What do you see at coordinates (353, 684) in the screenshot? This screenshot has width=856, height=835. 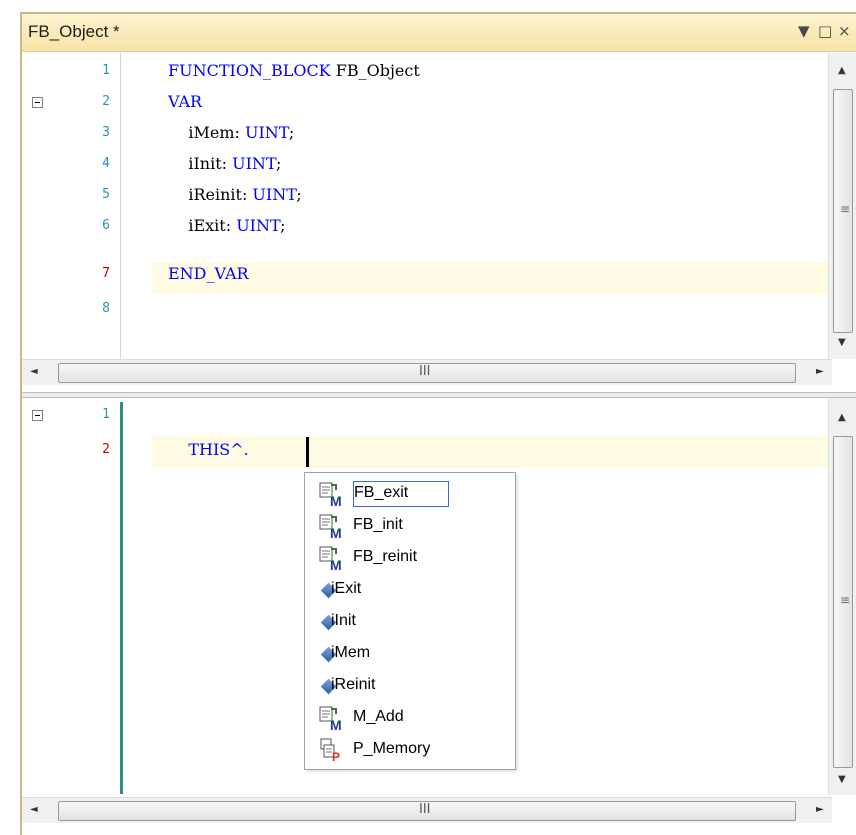 I see `autocomplete-item-label: iReinit` at bounding box center [353, 684].